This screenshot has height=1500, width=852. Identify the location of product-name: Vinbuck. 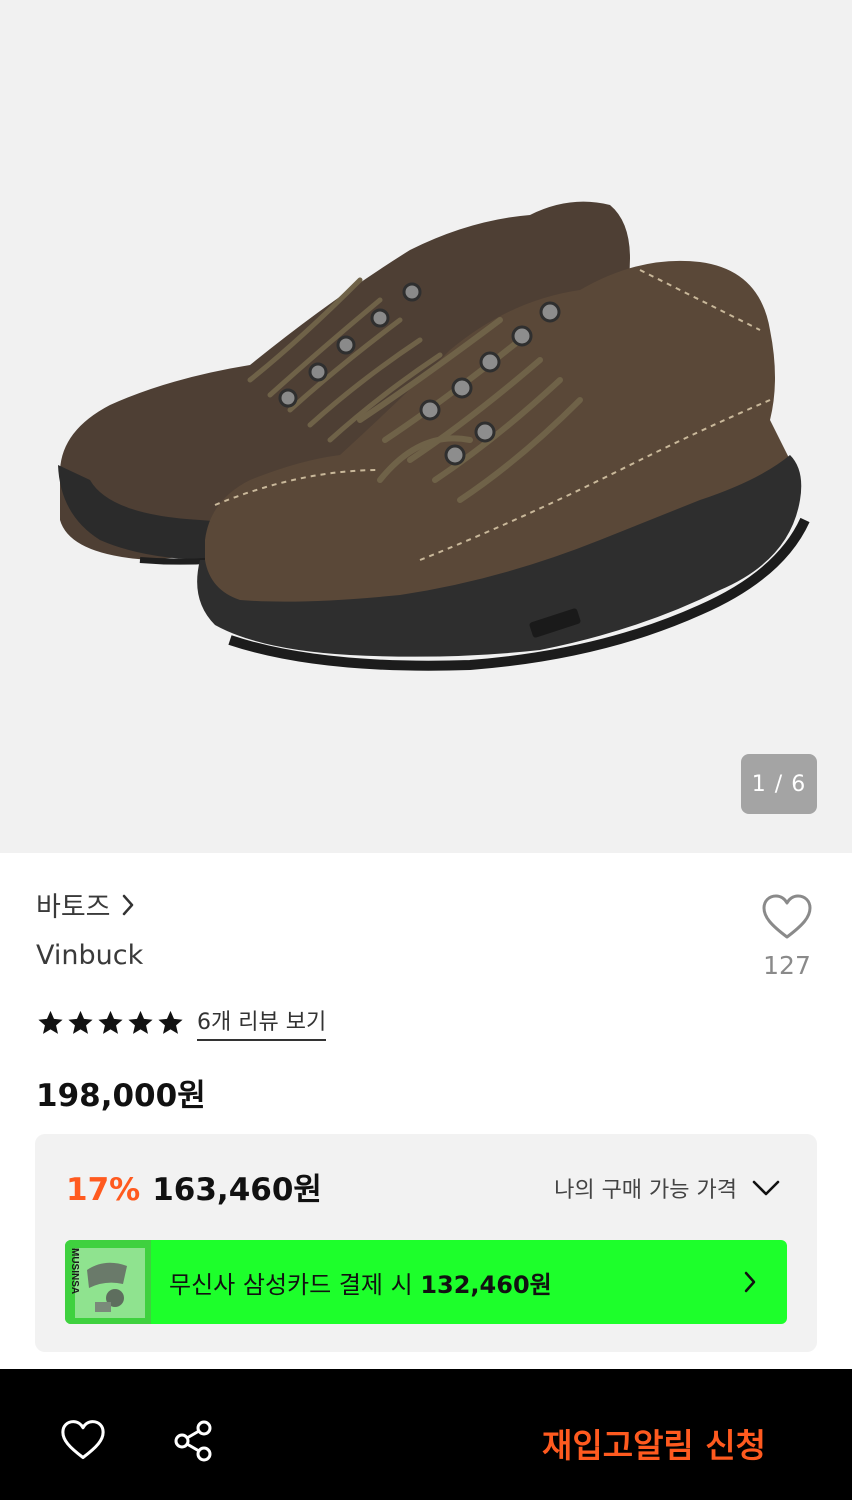
(90, 955).